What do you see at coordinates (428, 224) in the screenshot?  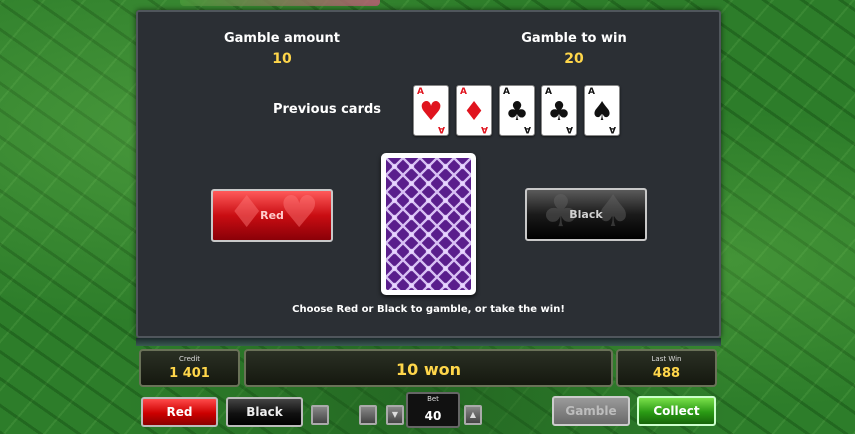 I see `face-down-card` at bounding box center [428, 224].